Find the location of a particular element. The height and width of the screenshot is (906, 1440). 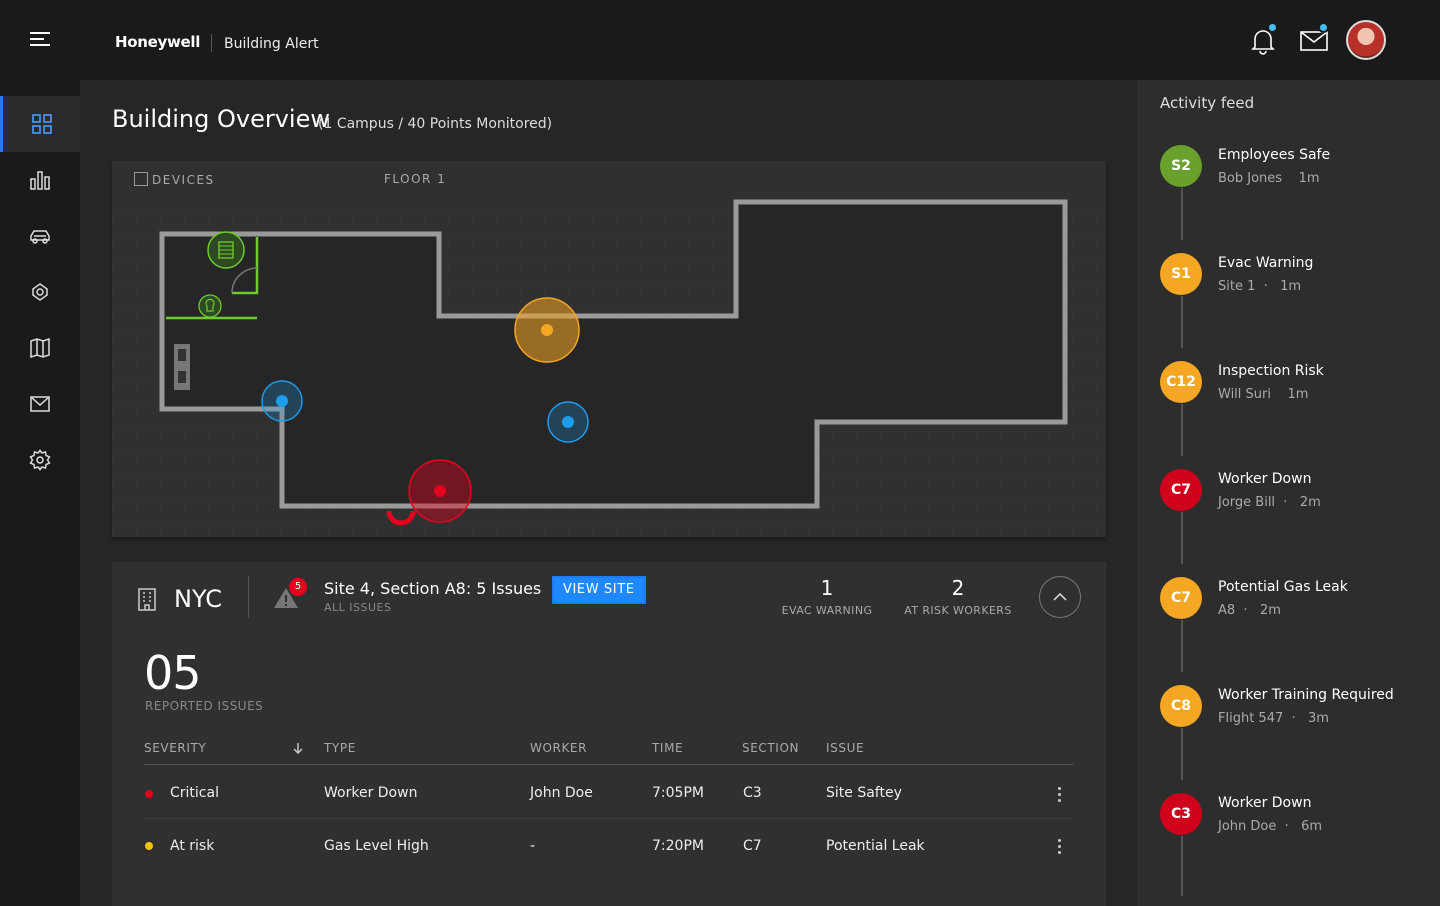

cell-section: C3 is located at coordinates (752, 793).